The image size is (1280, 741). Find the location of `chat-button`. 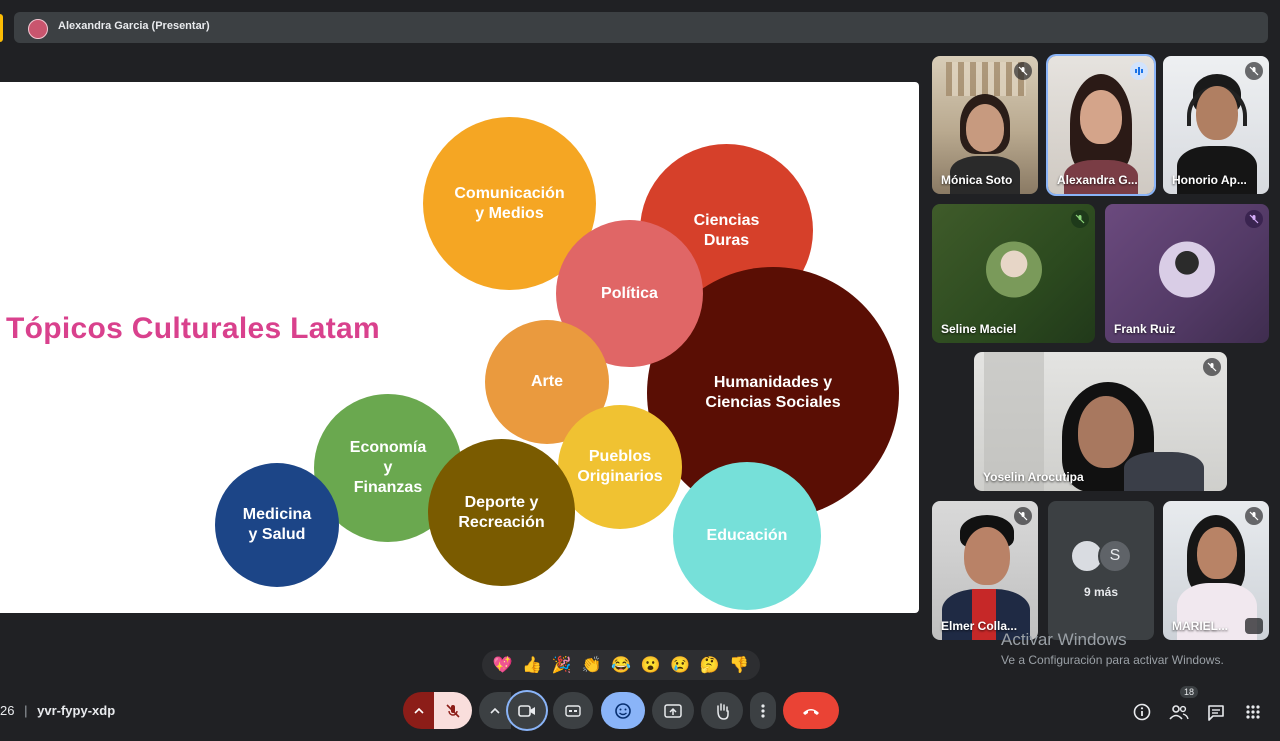

chat-button is located at coordinates (1216, 712).